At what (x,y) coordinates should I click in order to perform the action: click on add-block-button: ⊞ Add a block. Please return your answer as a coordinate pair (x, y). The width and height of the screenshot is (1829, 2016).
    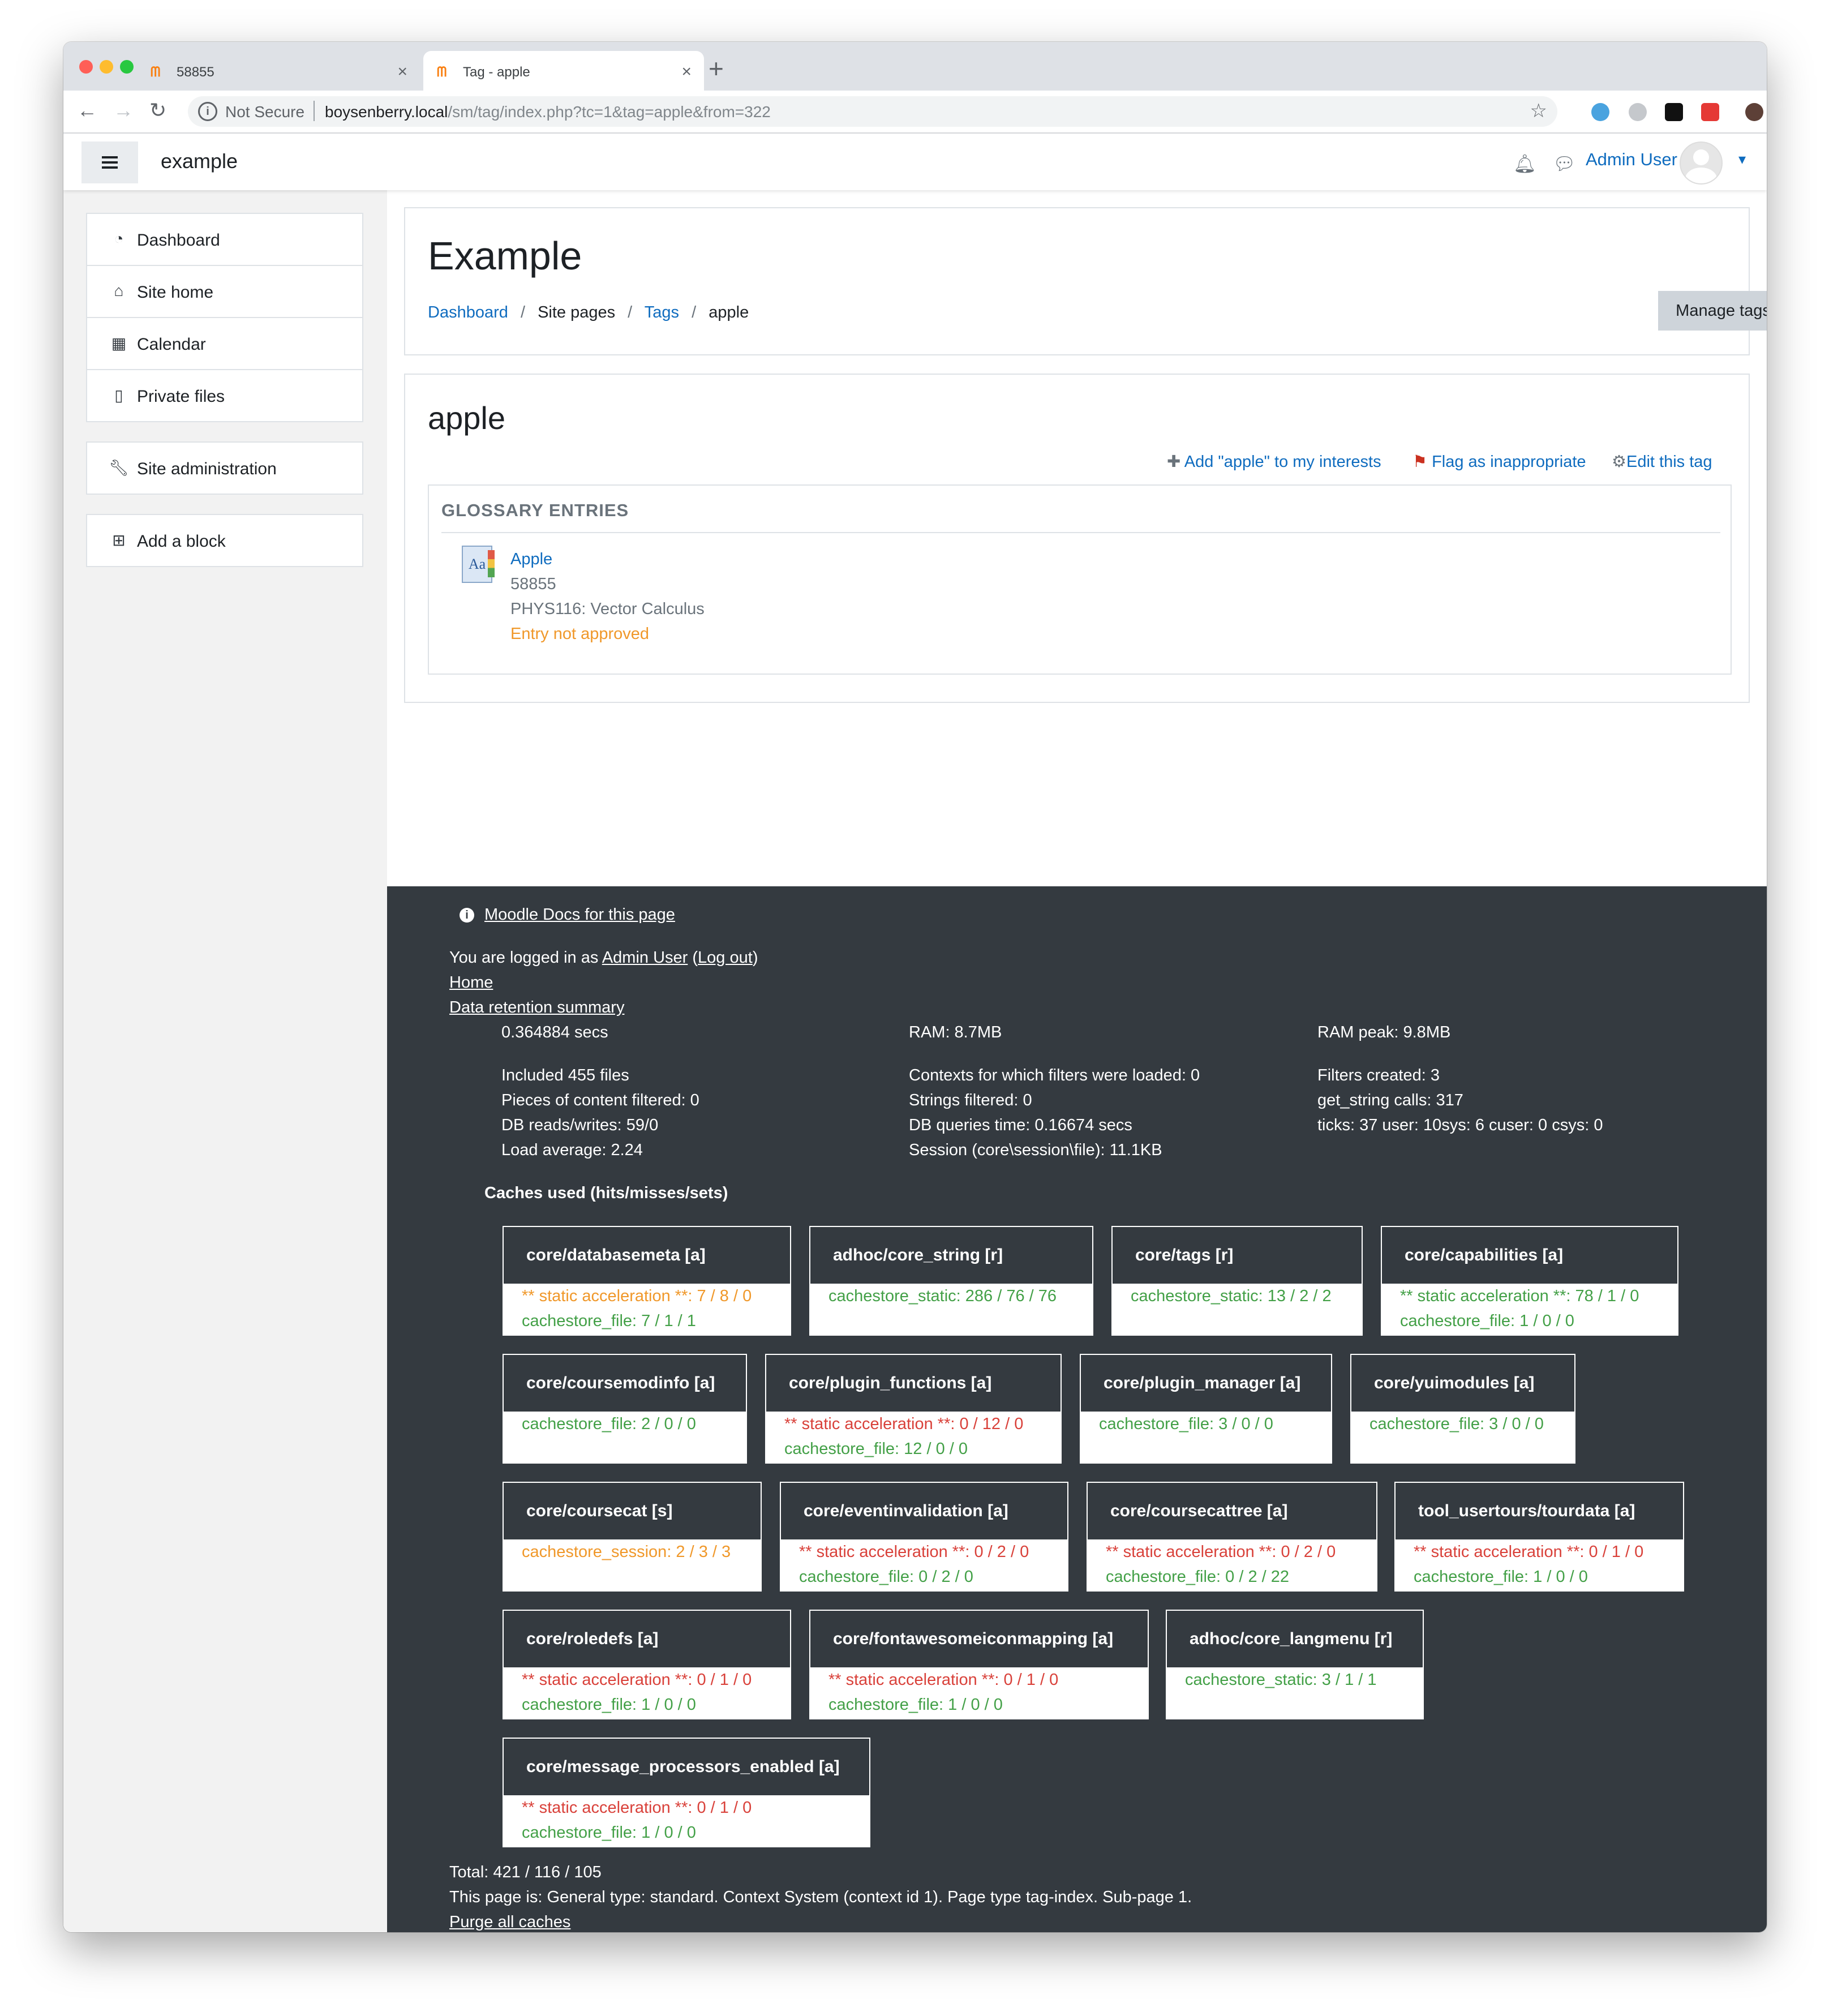
    Looking at the image, I should click on (225, 540).